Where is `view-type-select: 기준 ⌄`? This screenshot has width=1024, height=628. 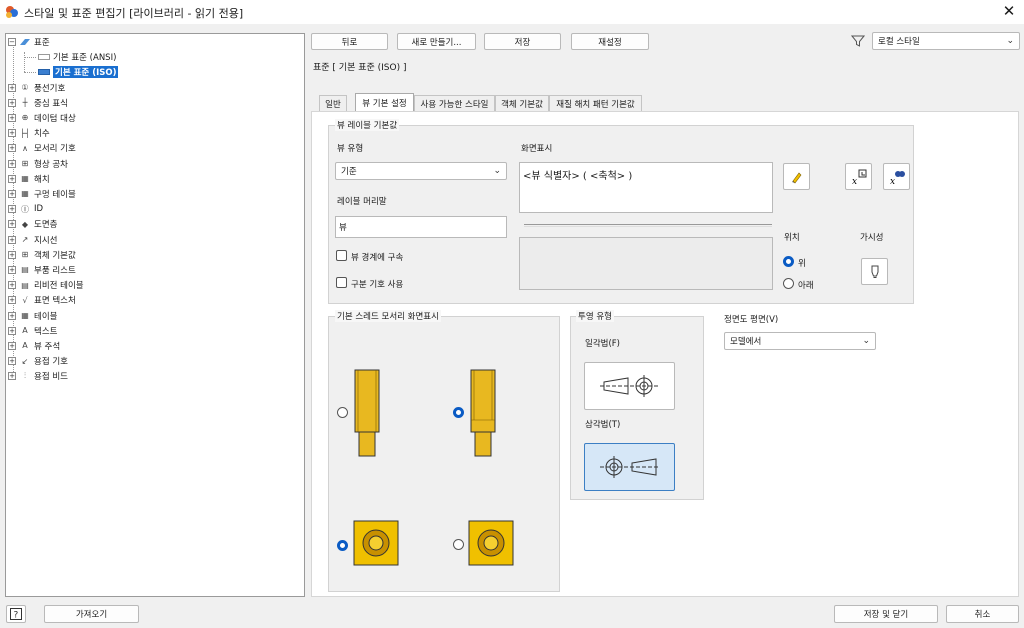 view-type-select: 기준 ⌄ is located at coordinates (421, 171).